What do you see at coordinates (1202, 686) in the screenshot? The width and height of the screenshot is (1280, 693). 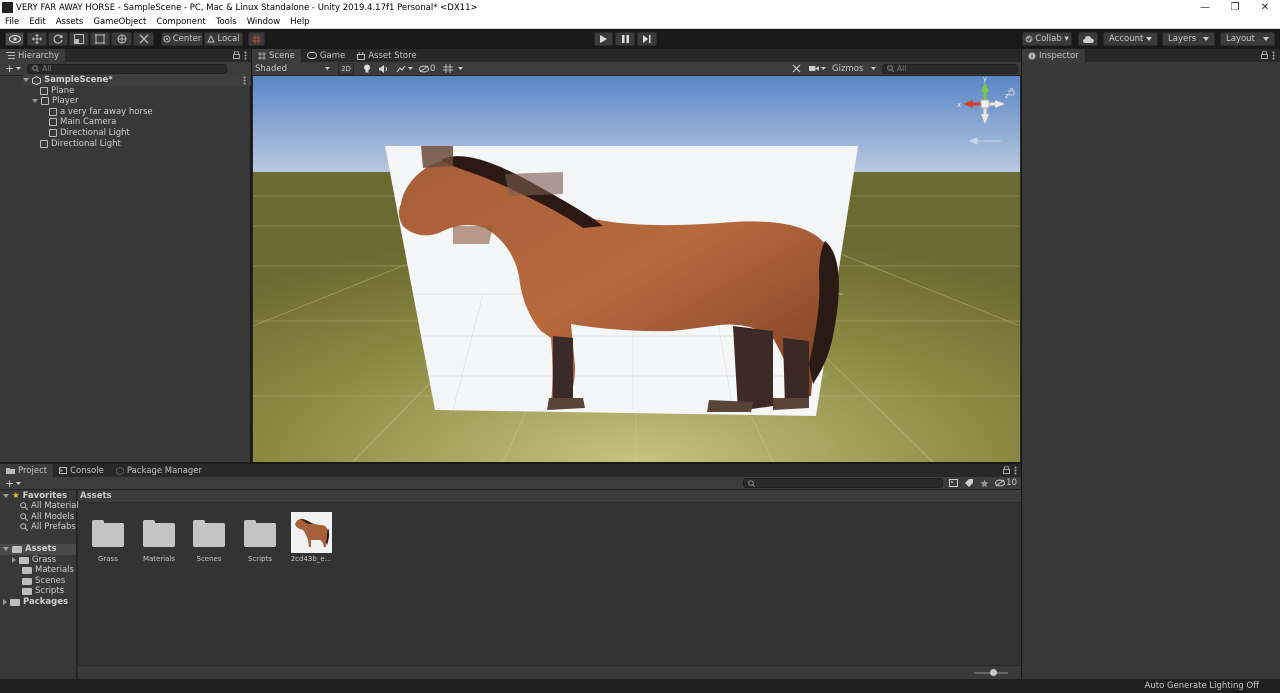 I see `status-lighting-label: Auto Generate Lighting Off` at bounding box center [1202, 686].